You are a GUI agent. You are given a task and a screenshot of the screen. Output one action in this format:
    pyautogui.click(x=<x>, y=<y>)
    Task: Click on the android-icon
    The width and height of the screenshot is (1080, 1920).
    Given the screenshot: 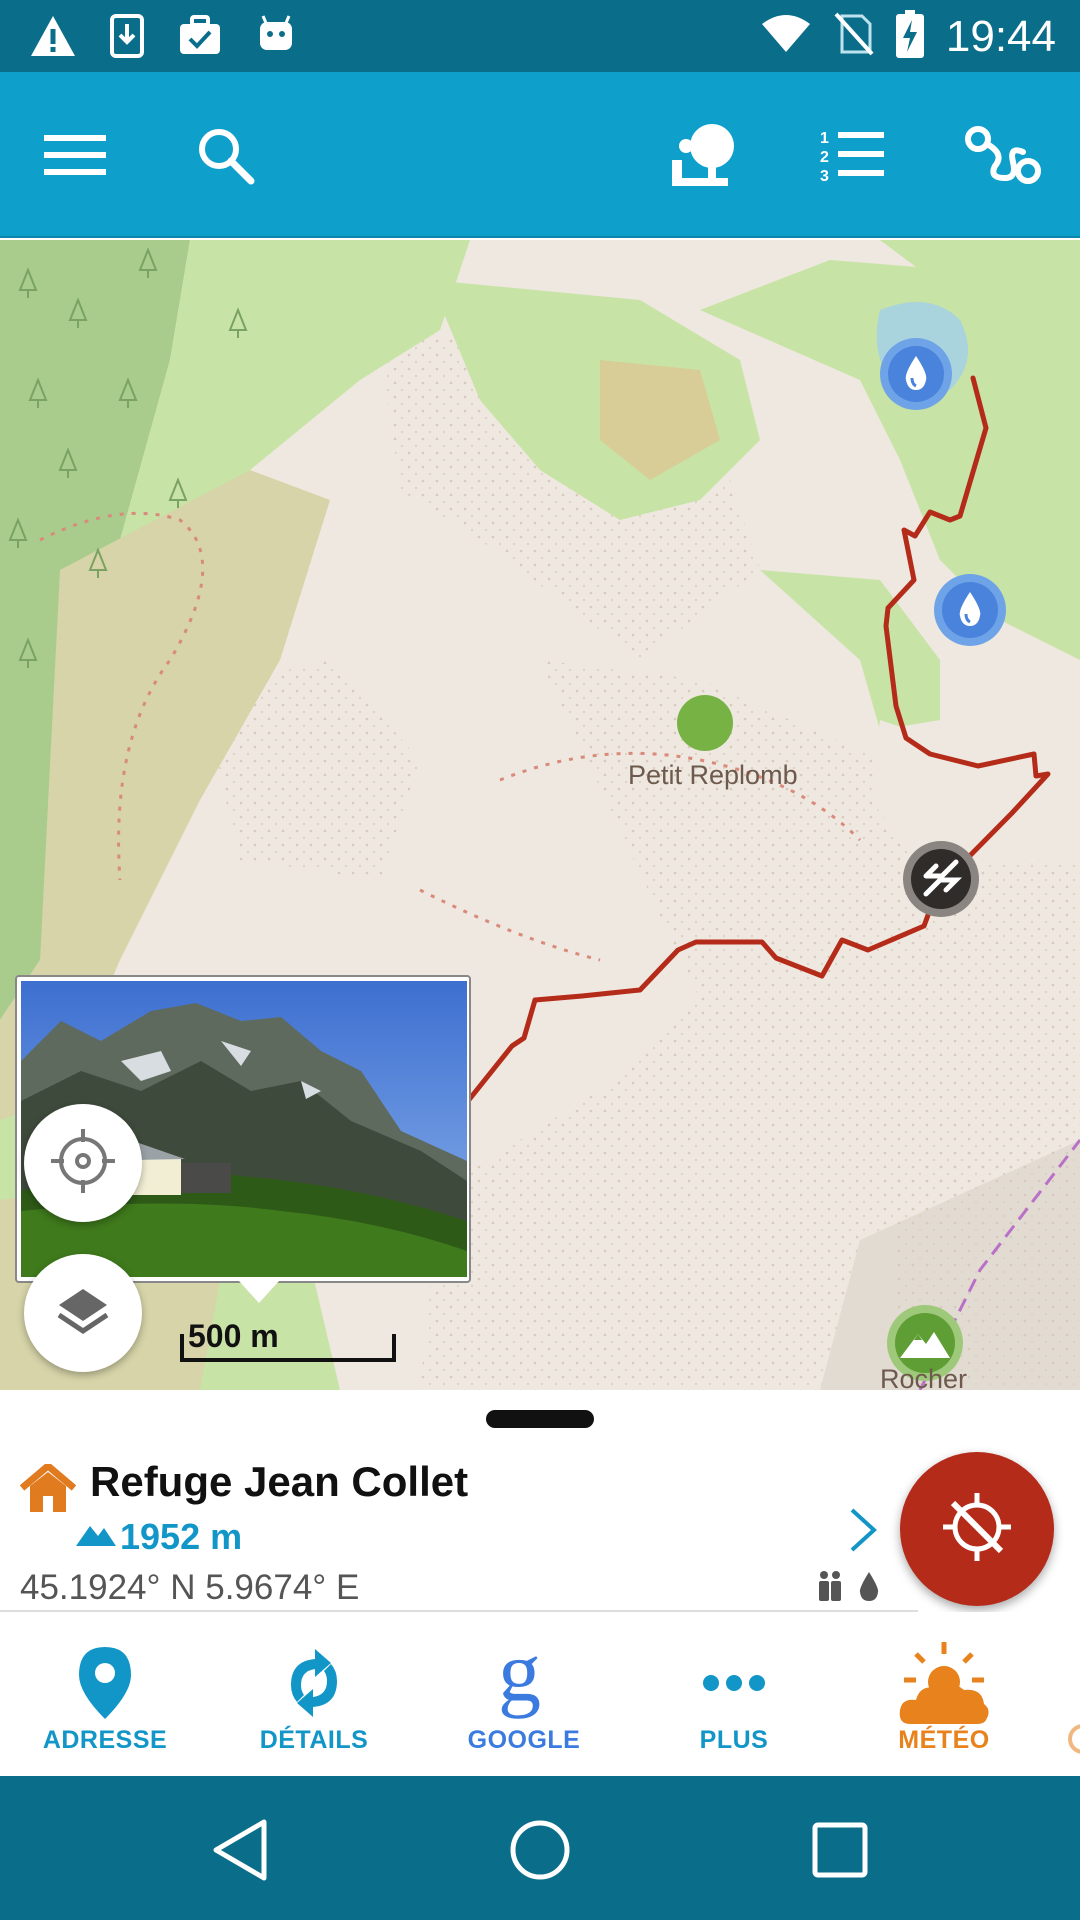 What is the action you would take?
    pyautogui.click(x=276, y=38)
    